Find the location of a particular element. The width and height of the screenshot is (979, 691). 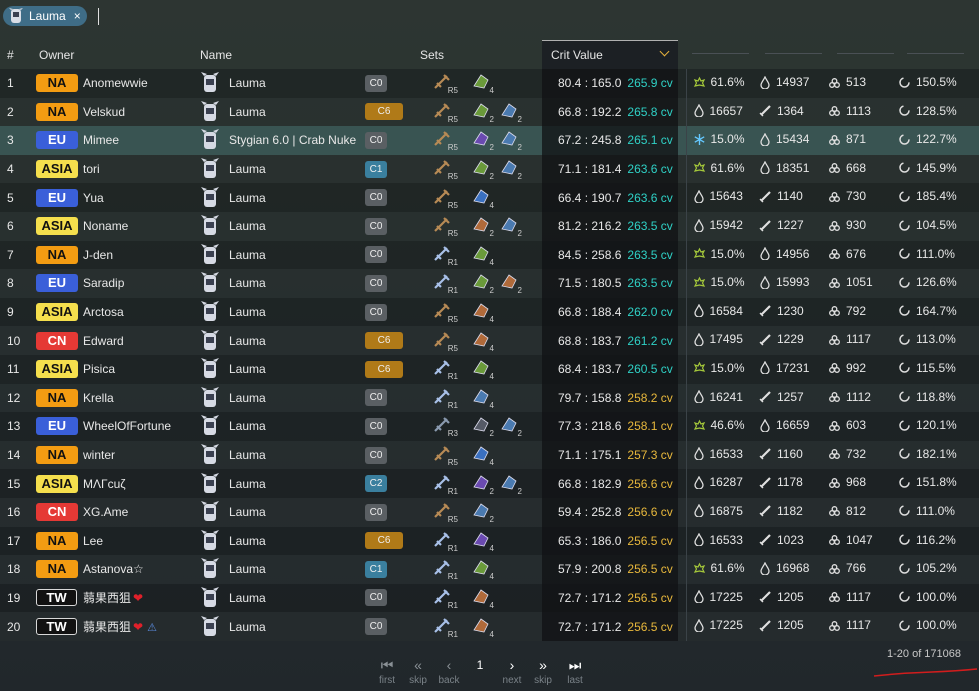

build-name: Stygian 6.0 | Crab Nuke is located at coordinates (293, 140).